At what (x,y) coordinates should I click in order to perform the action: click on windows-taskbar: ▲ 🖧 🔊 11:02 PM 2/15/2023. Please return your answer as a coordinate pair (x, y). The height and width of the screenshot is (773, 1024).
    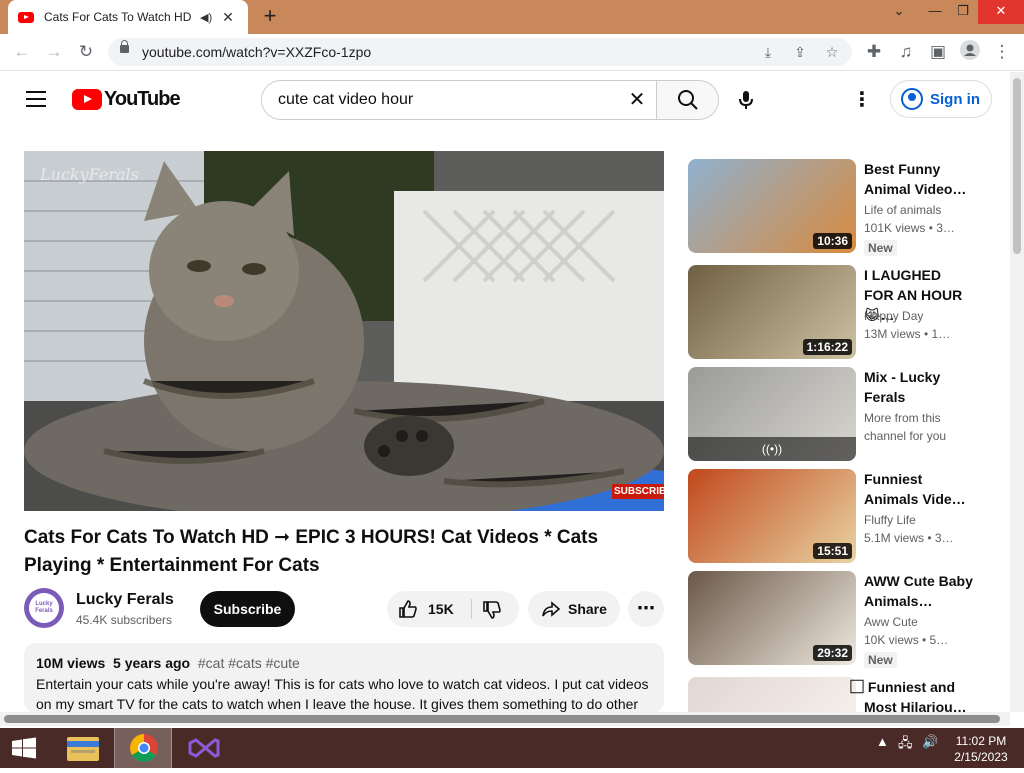
    Looking at the image, I should click on (512, 748).